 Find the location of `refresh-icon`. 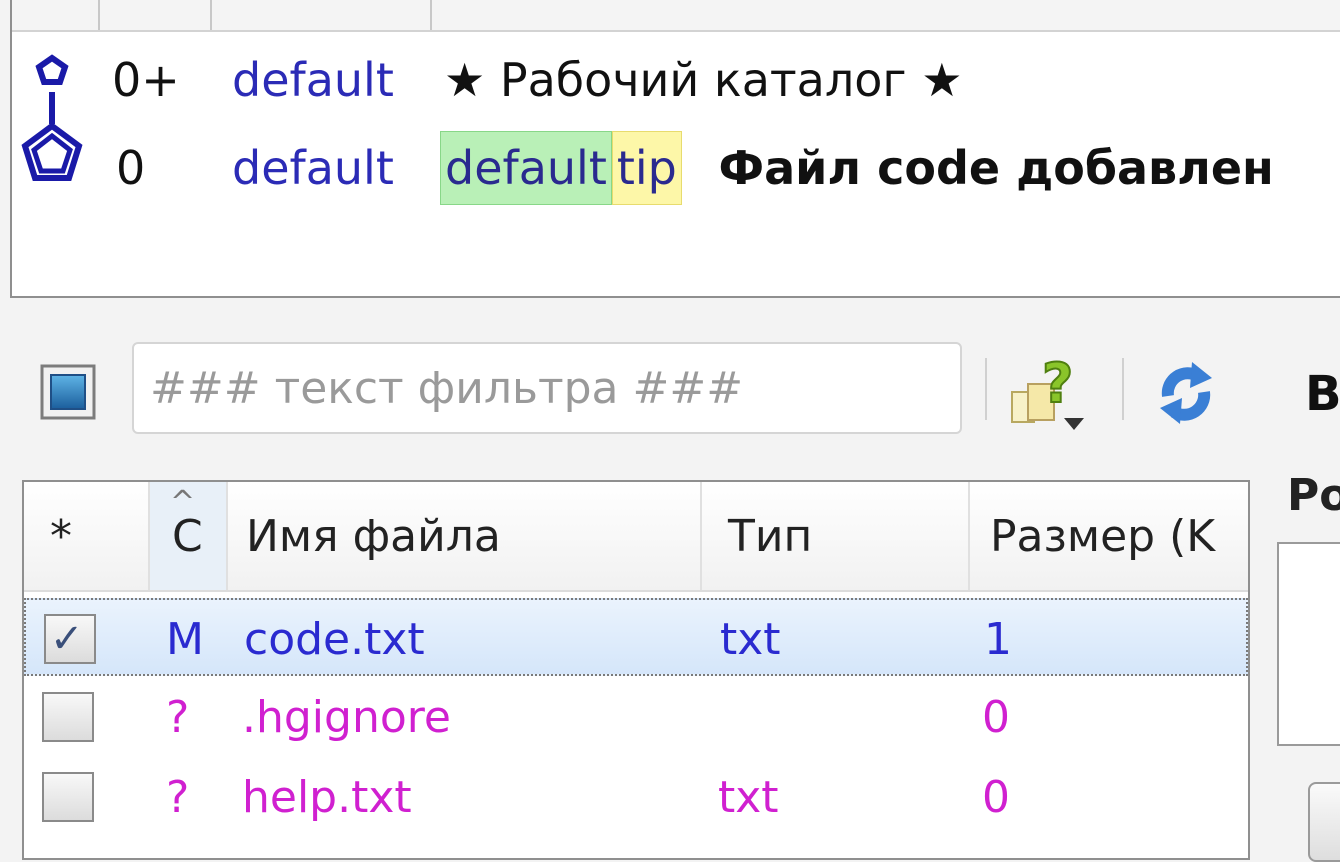

refresh-icon is located at coordinates (1186, 393).